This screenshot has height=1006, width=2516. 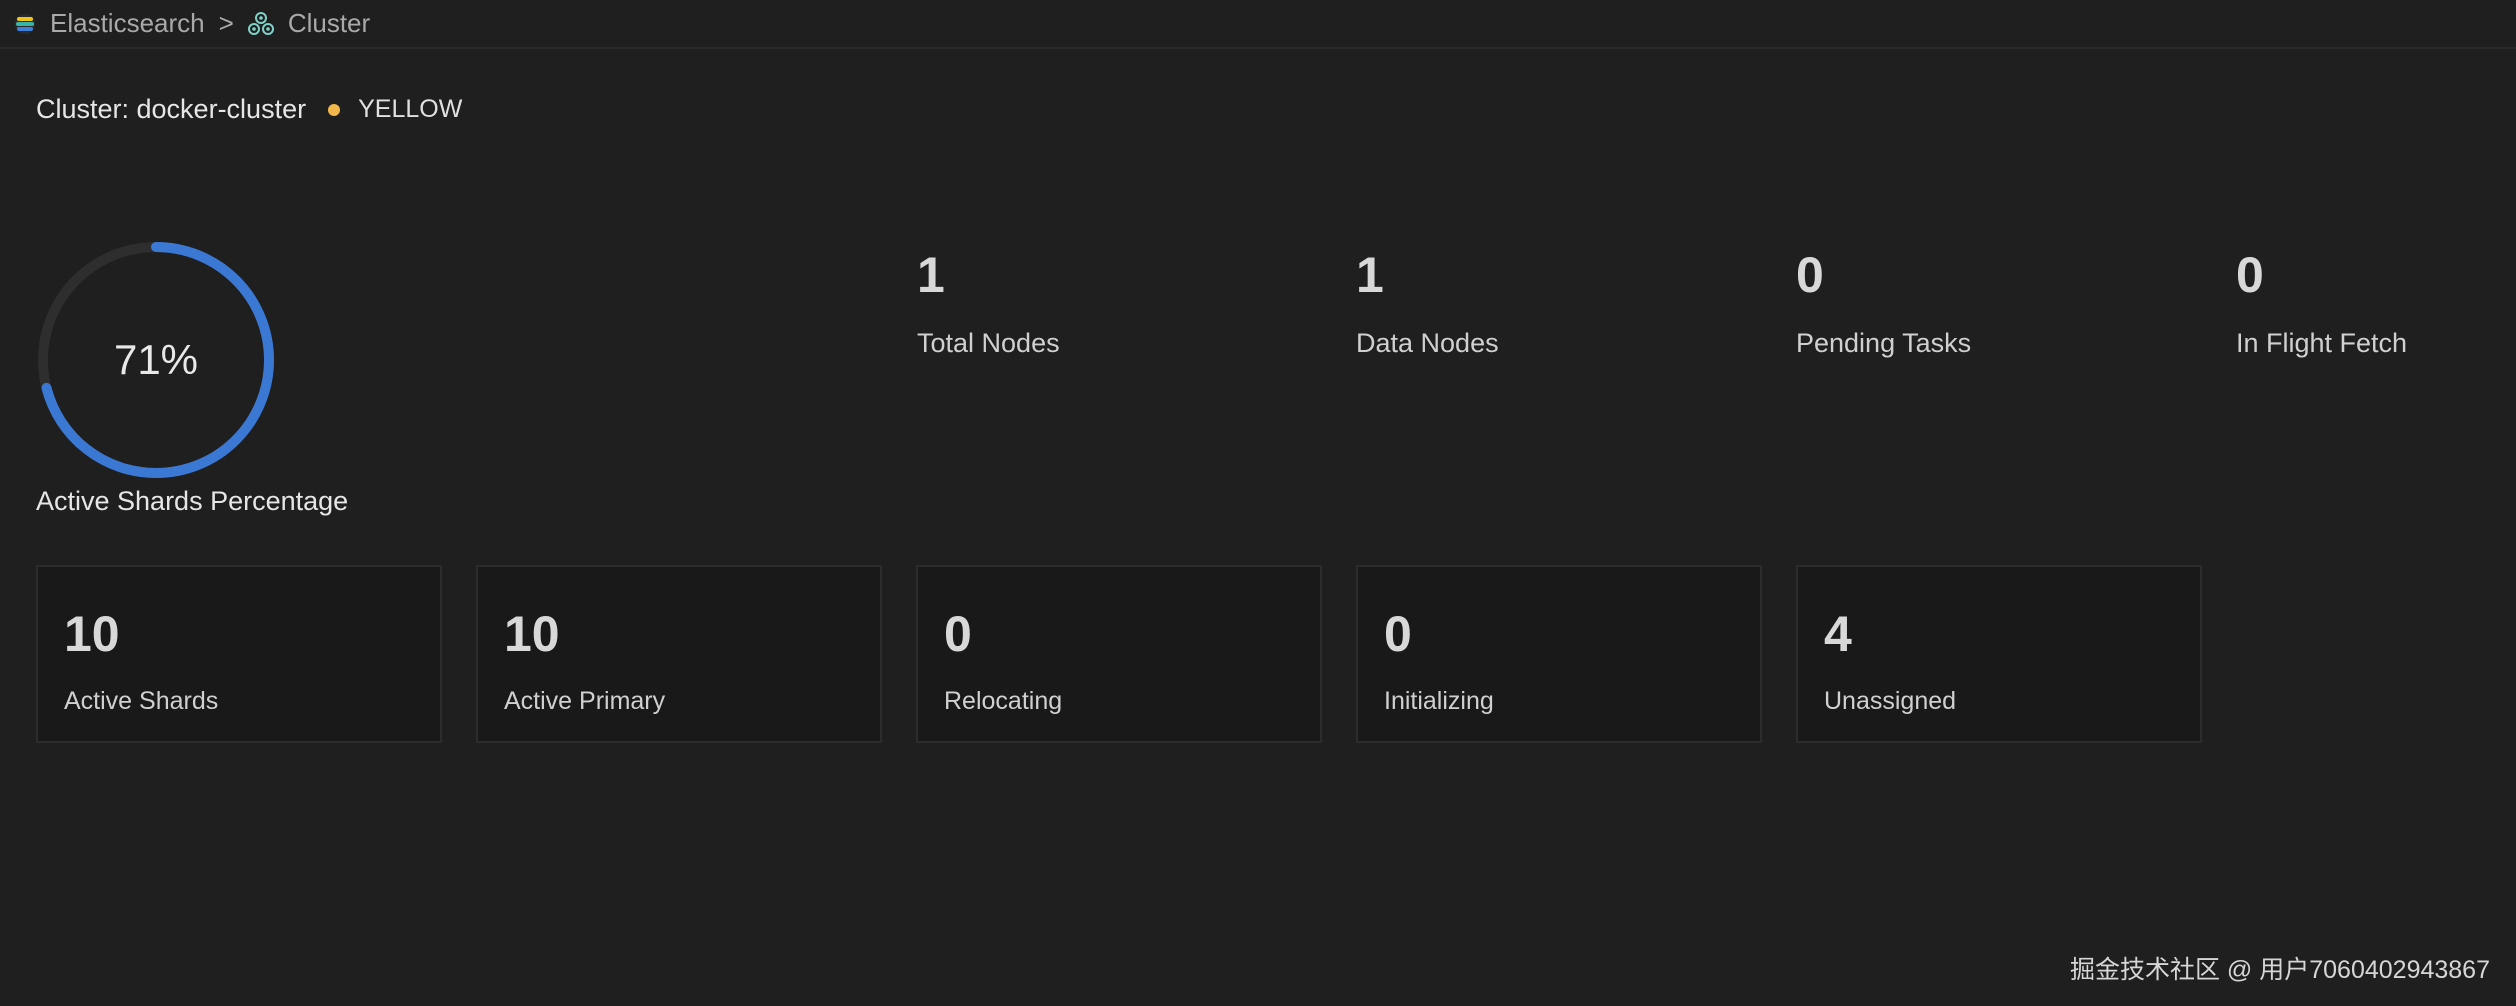 I want to click on stat-label: Data Nodes, so click(x=1427, y=343).